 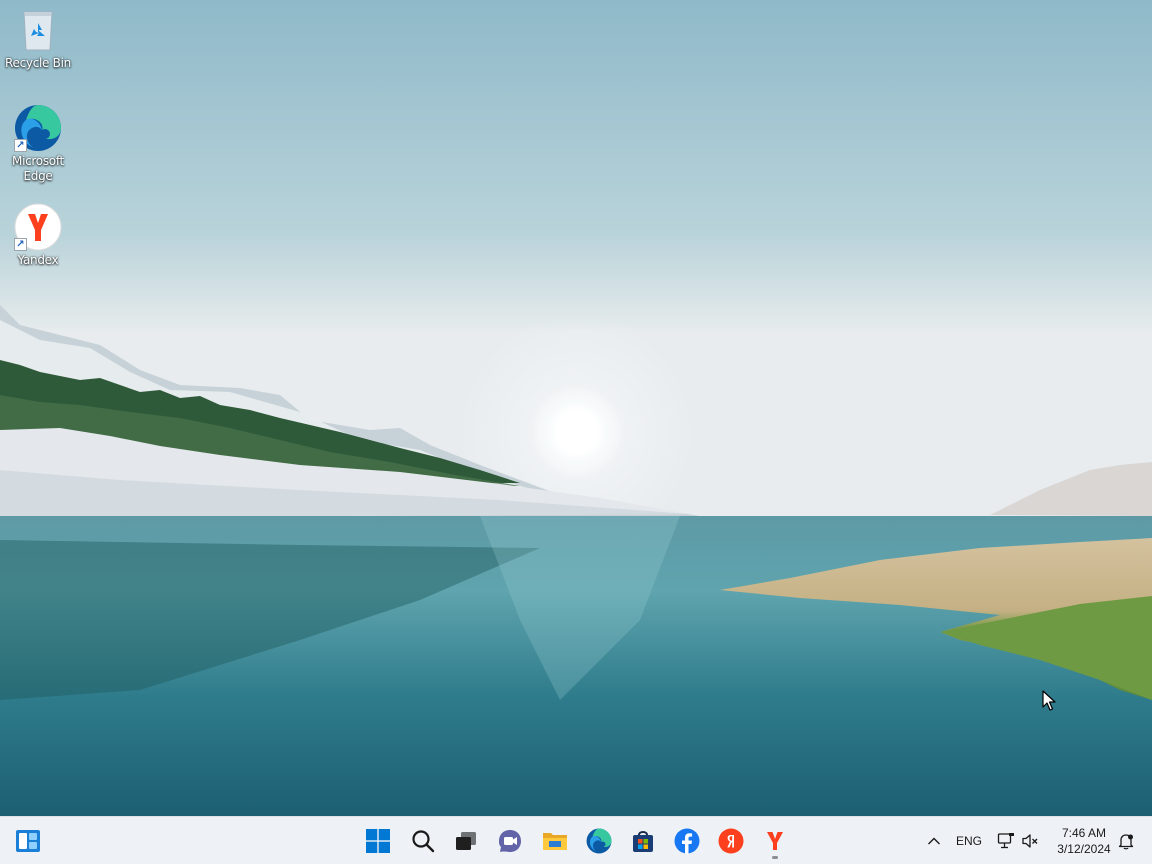 I want to click on desktop-icon-label: Recycle Bin, so click(x=38, y=63).